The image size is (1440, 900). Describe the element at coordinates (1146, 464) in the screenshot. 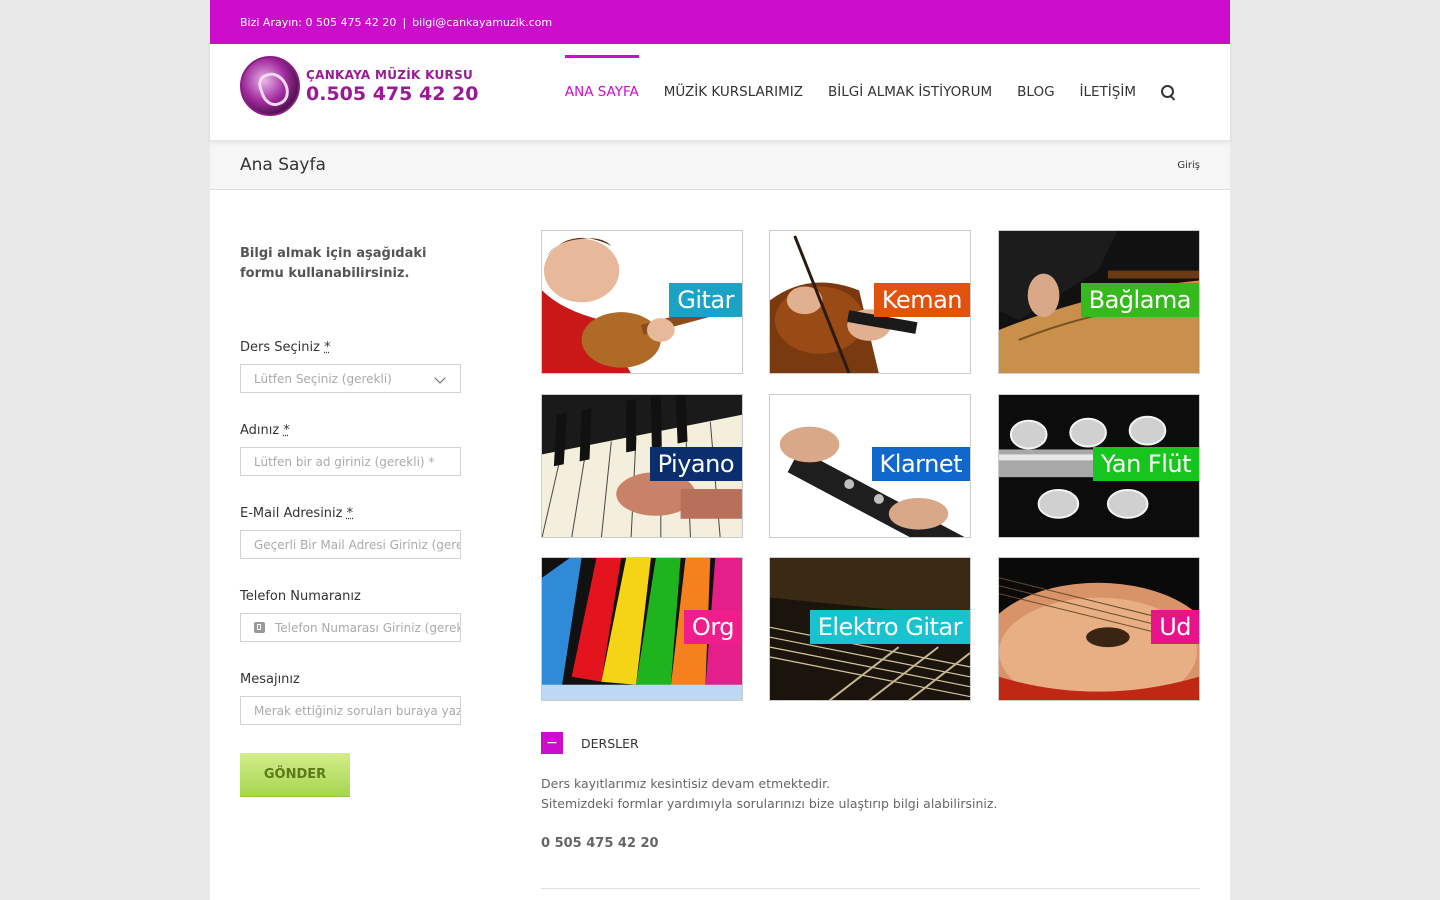

I see `tile-label: Yan Flüt` at that location.